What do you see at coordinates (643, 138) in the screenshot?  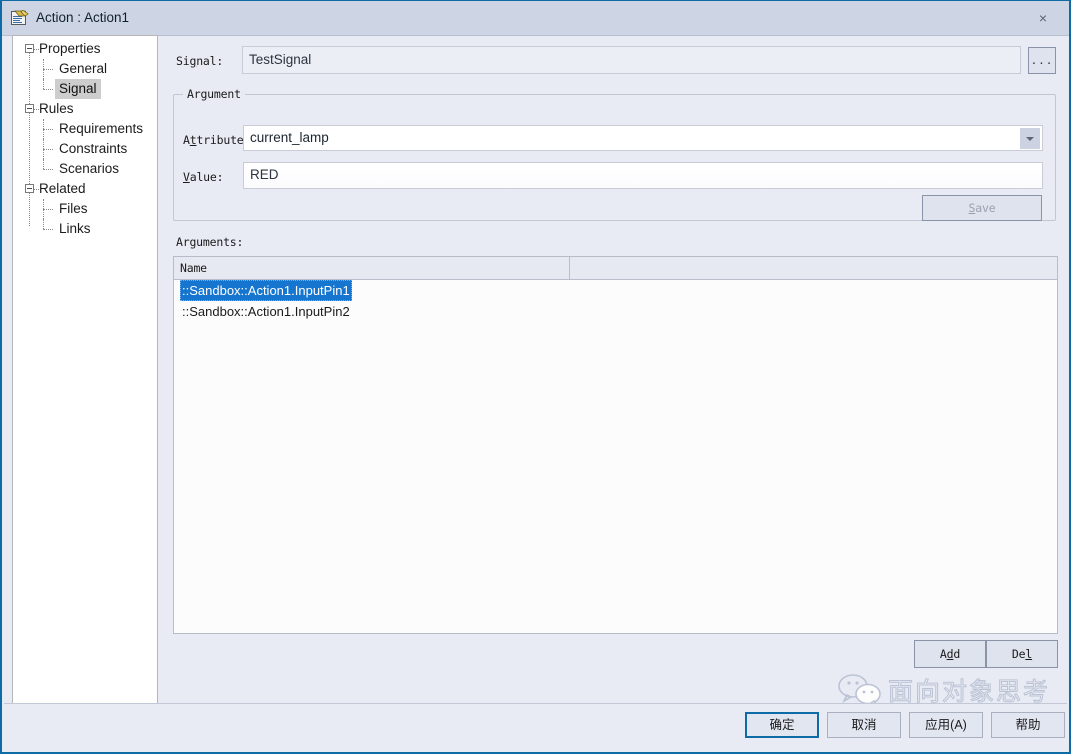 I see `attribute-combobox: current_lamp` at bounding box center [643, 138].